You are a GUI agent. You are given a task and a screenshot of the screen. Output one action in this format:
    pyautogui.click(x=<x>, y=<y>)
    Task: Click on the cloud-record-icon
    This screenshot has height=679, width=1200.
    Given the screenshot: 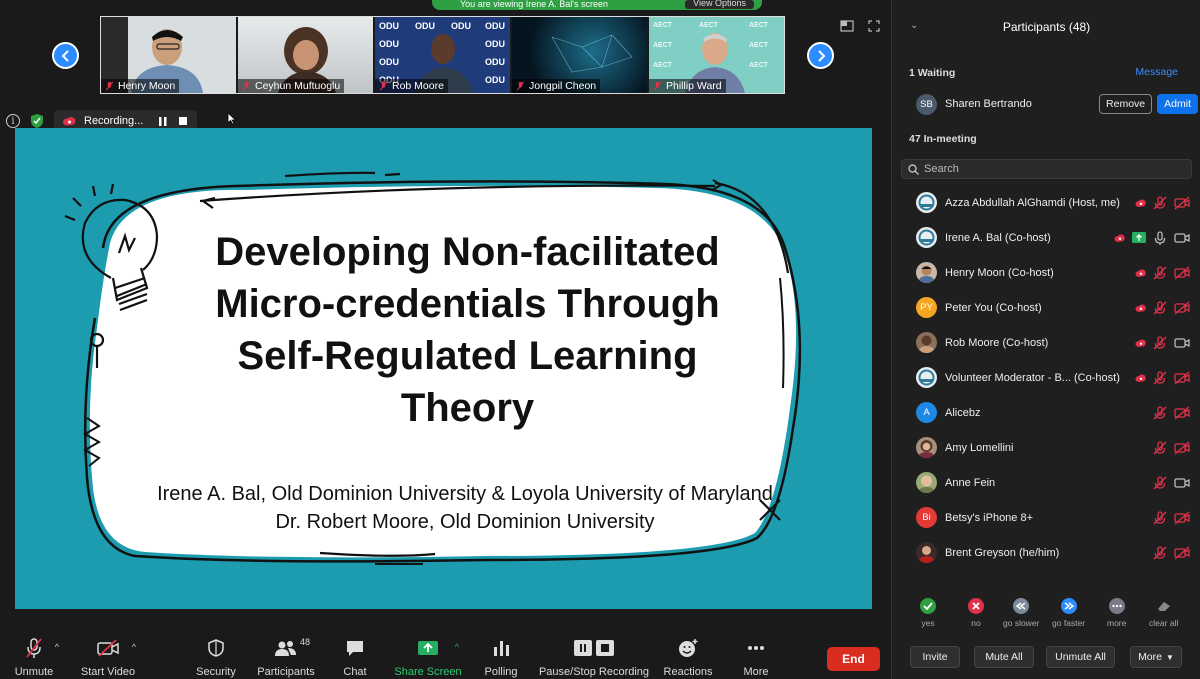 What is the action you would take?
    pyautogui.click(x=69, y=121)
    